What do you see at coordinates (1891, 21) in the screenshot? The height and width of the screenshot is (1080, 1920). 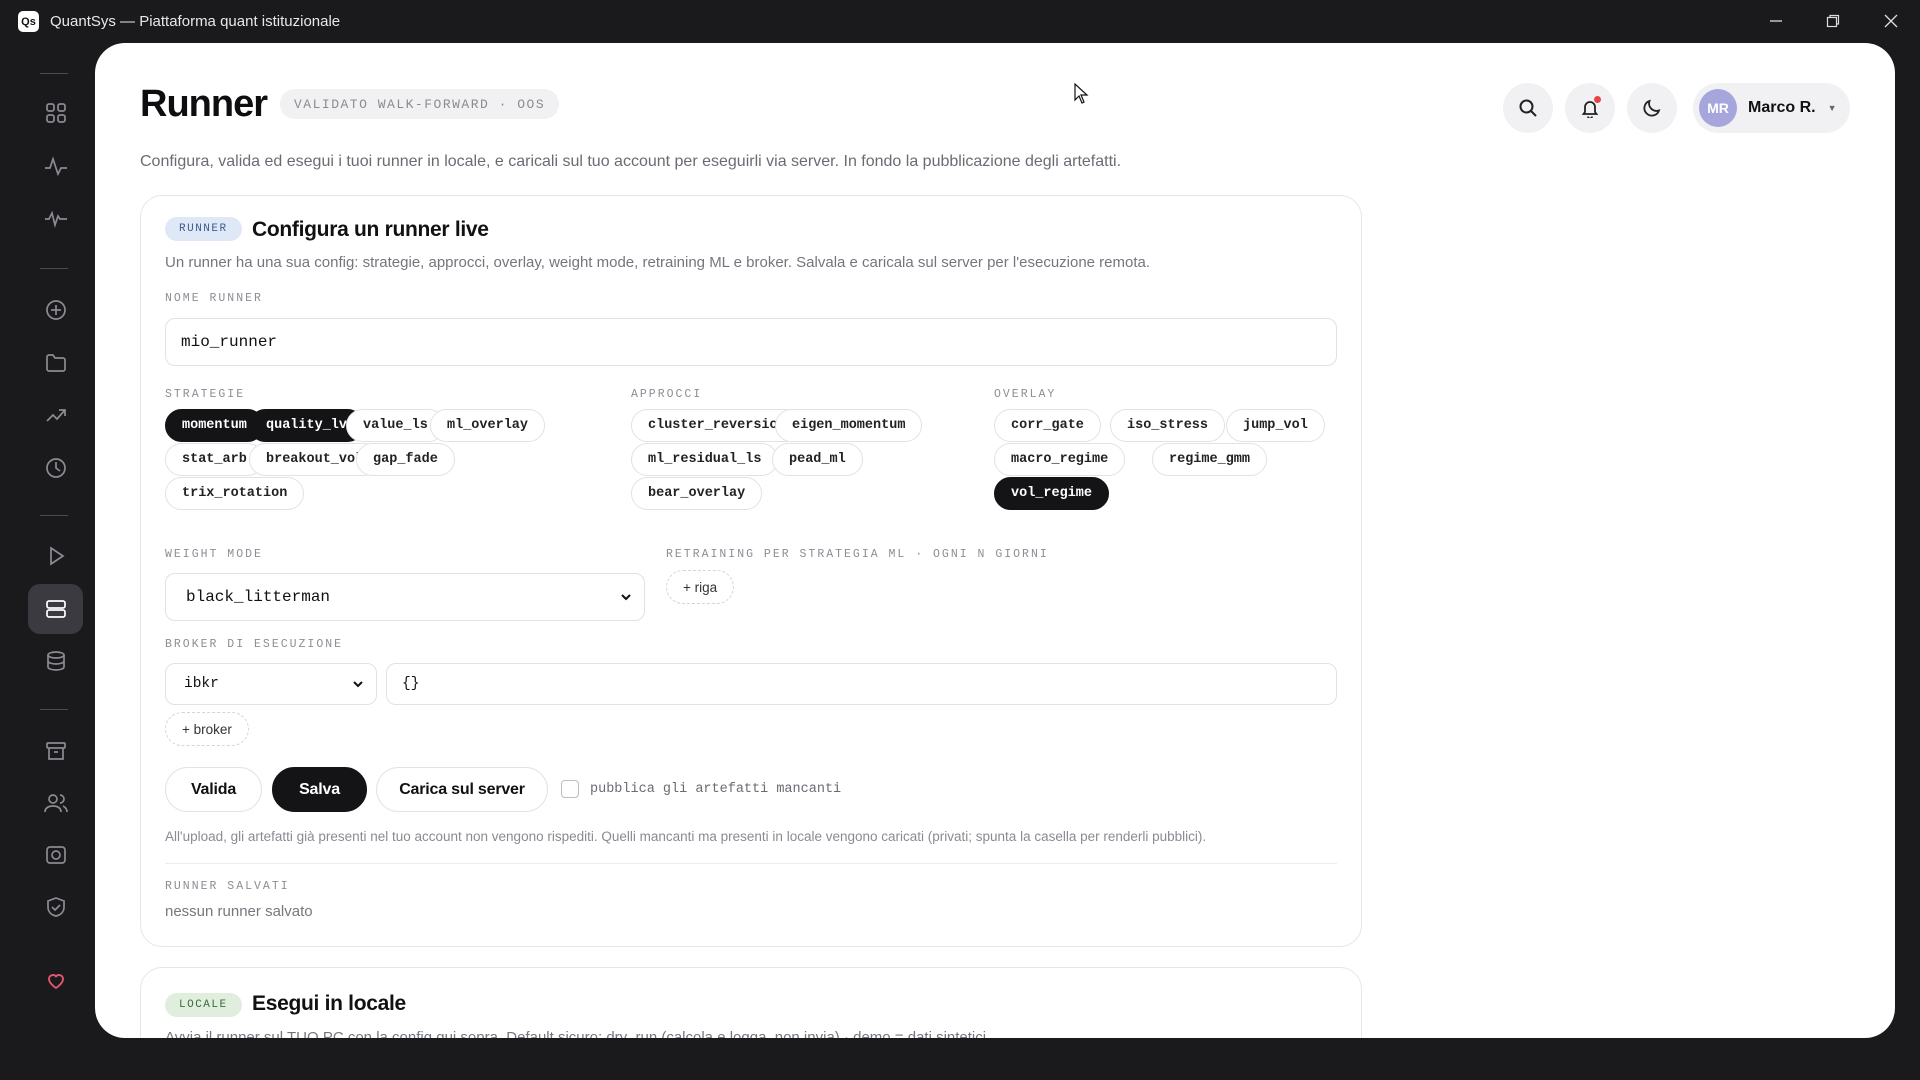 I see `close-icon` at bounding box center [1891, 21].